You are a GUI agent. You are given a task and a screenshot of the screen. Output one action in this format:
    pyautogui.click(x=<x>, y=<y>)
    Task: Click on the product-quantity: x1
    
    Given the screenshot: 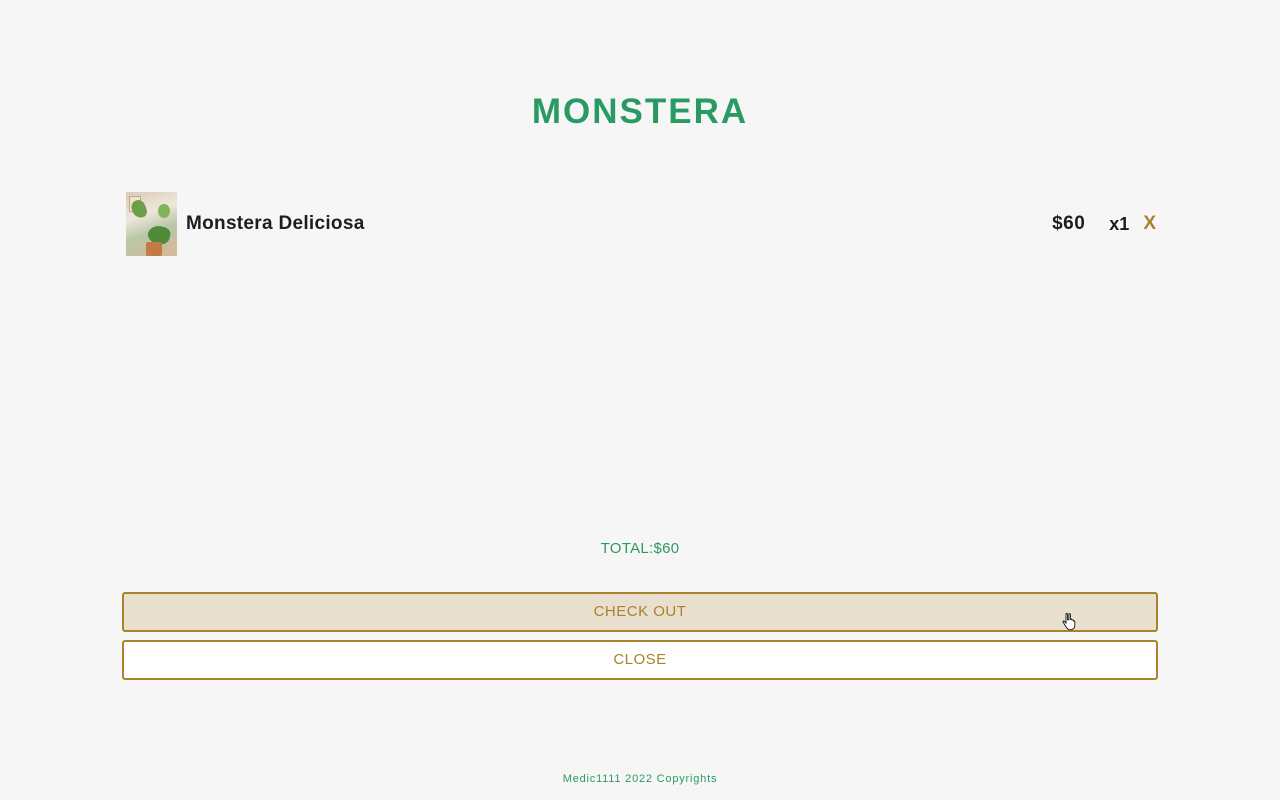 What is the action you would take?
    pyautogui.click(x=1119, y=223)
    